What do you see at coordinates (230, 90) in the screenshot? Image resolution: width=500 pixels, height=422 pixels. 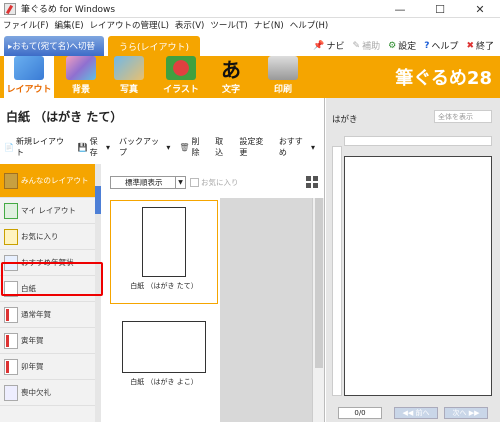 I see `ribbon-text-label: 文字` at bounding box center [230, 90].